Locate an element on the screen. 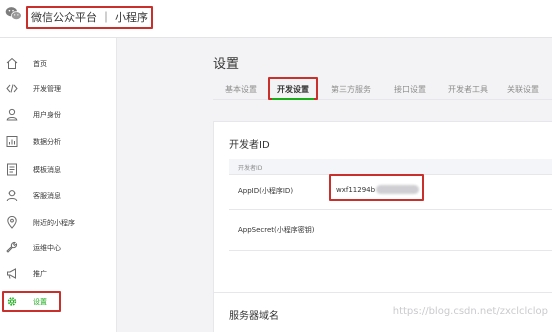 This screenshot has width=552, height=332. brand-title: 微信公众平台 ｜ 小程序 is located at coordinates (89, 17).